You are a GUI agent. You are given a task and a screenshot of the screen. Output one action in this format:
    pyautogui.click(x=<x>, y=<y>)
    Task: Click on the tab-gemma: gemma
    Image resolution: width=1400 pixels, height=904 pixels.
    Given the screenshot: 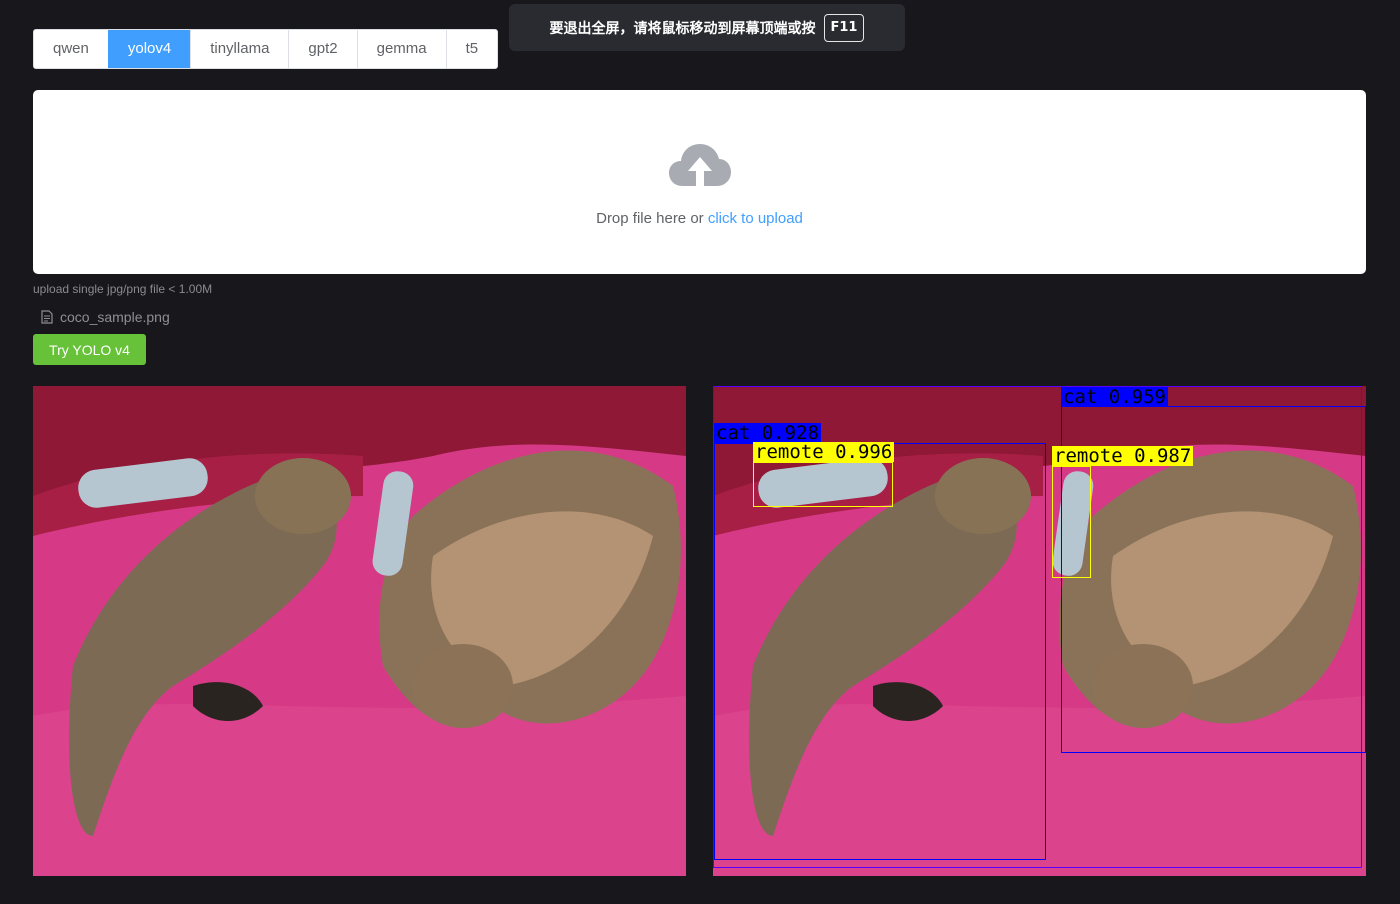 What is the action you would take?
    pyautogui.click(x=401, y=49)
    